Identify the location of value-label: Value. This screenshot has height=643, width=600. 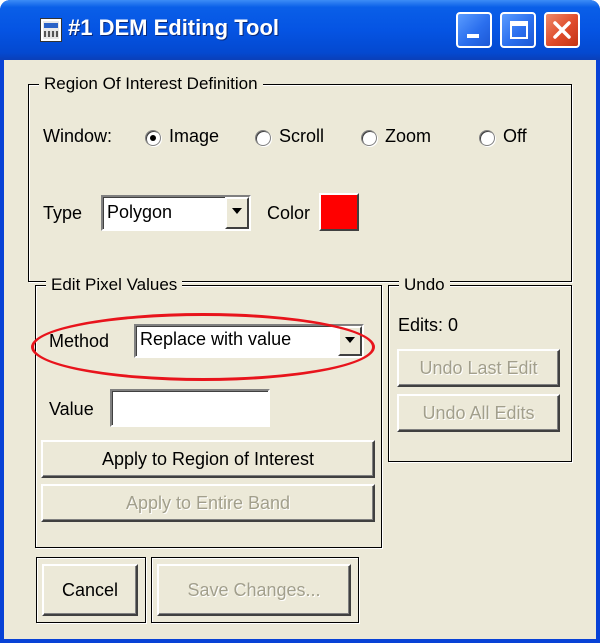
(71, 409).